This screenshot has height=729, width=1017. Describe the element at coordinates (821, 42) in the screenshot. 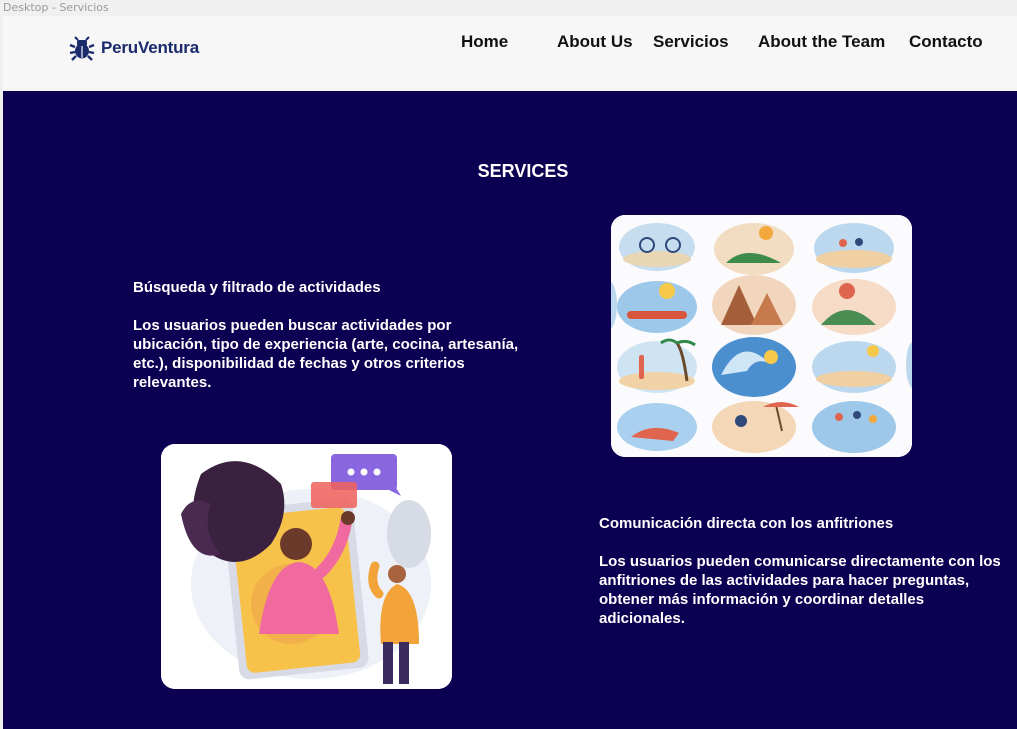

I see `nav-about-the-team: About the Team` at that location.